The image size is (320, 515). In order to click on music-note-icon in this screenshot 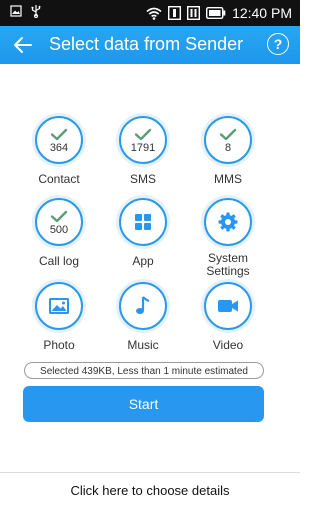, I will do `click(143, 305)`.